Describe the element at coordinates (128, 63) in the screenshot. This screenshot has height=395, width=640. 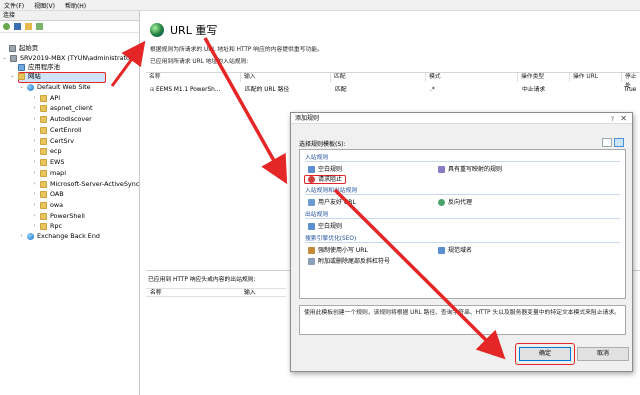
I see `arrow-to-site-header` at that location.